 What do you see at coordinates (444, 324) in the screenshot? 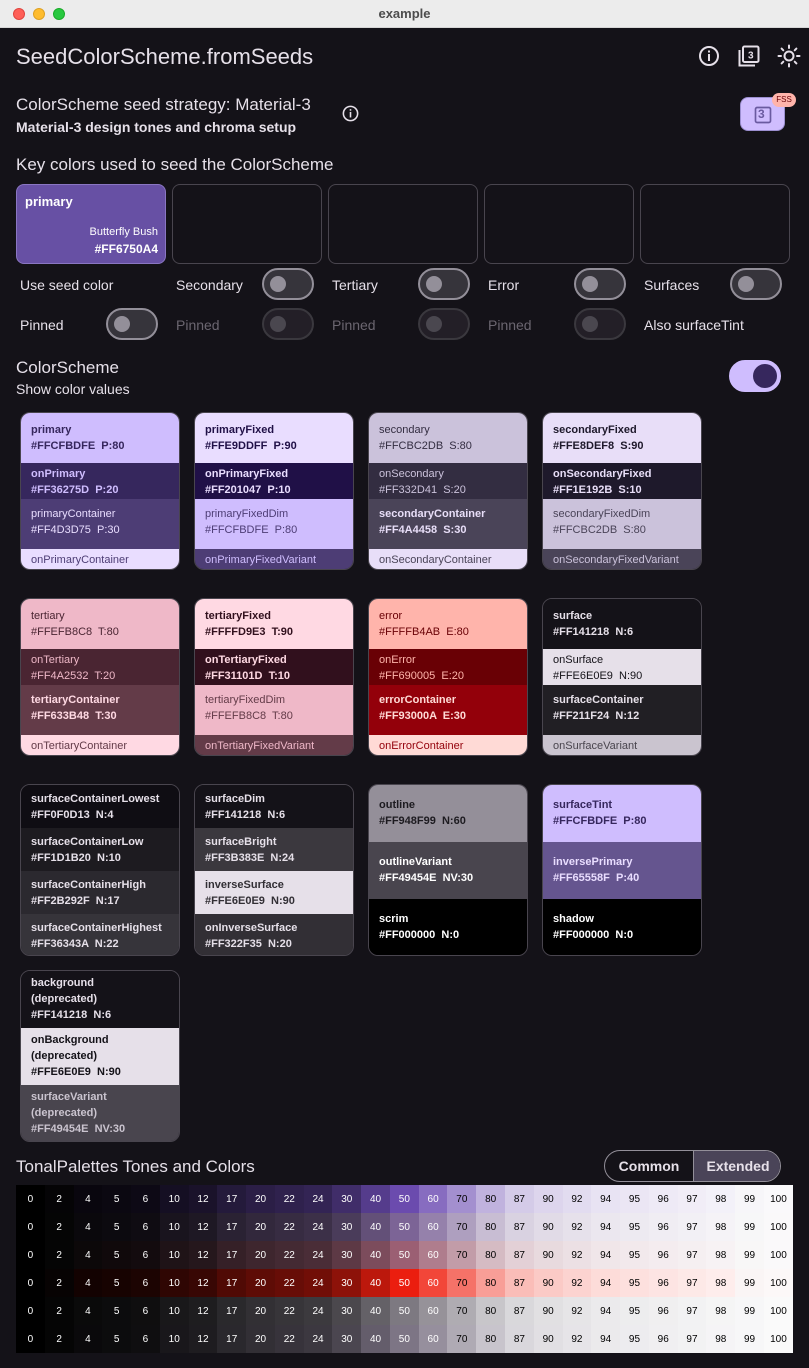
I see `tertiary-pinned-switch` at bounding box center [444, 324].